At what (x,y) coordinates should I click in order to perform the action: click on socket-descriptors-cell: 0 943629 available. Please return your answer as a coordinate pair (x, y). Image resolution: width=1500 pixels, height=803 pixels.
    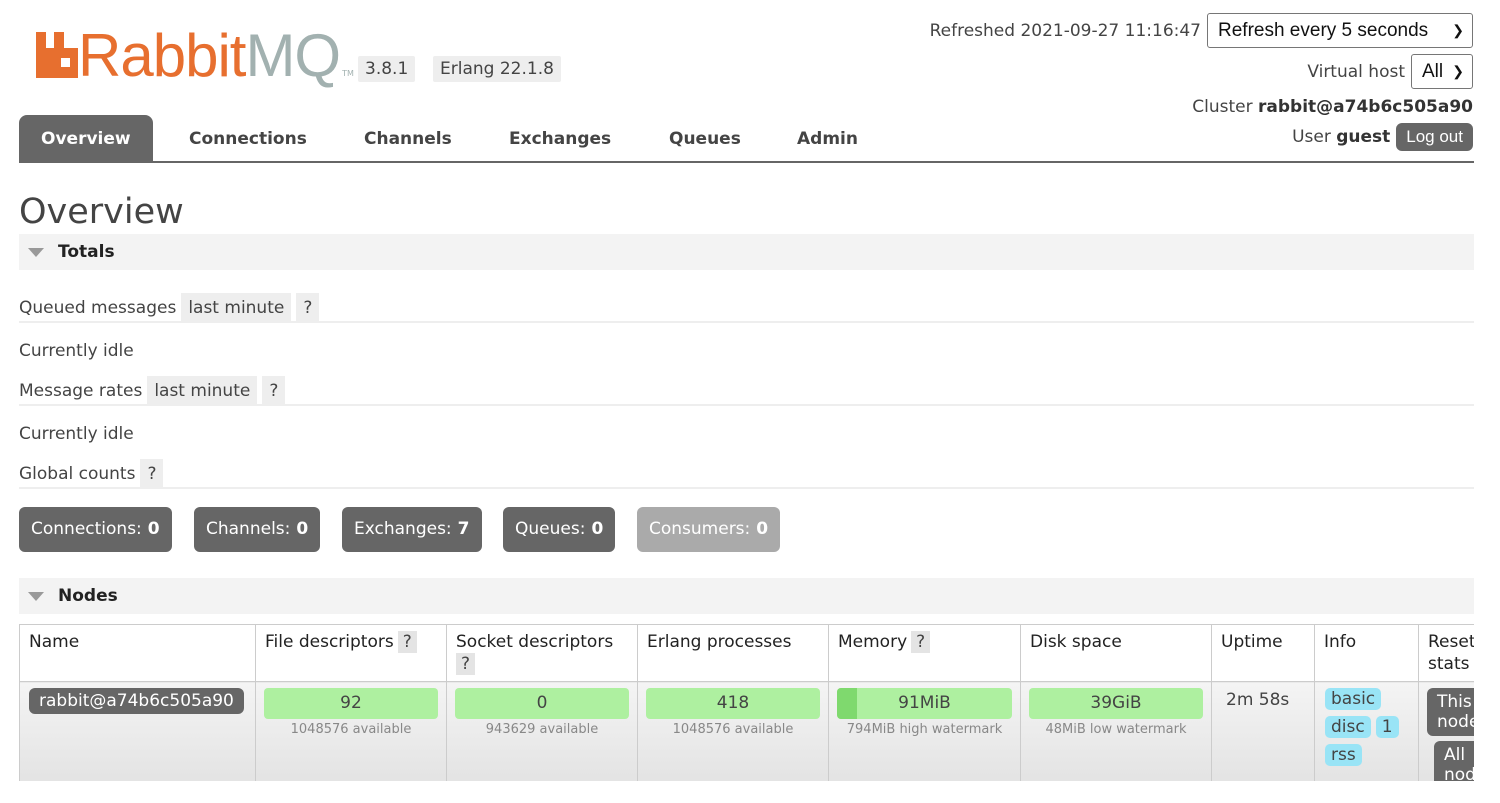
    Looking at the image, I should click on (542, 731).